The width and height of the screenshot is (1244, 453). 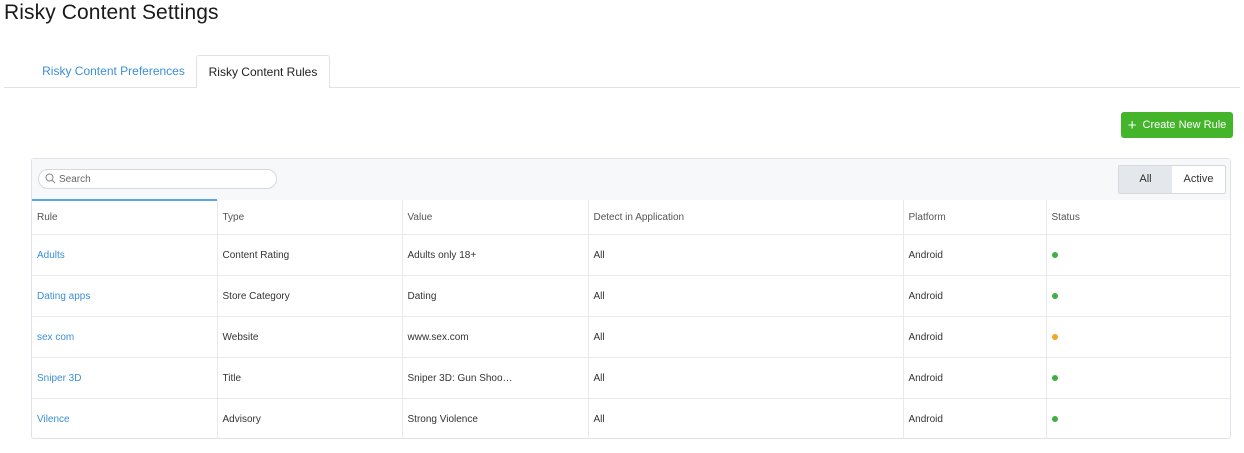 What do you see at coordinates (125, 217) in the screenshot?
I see `column-header-rule: Rule` at bounding box center [125, 217].